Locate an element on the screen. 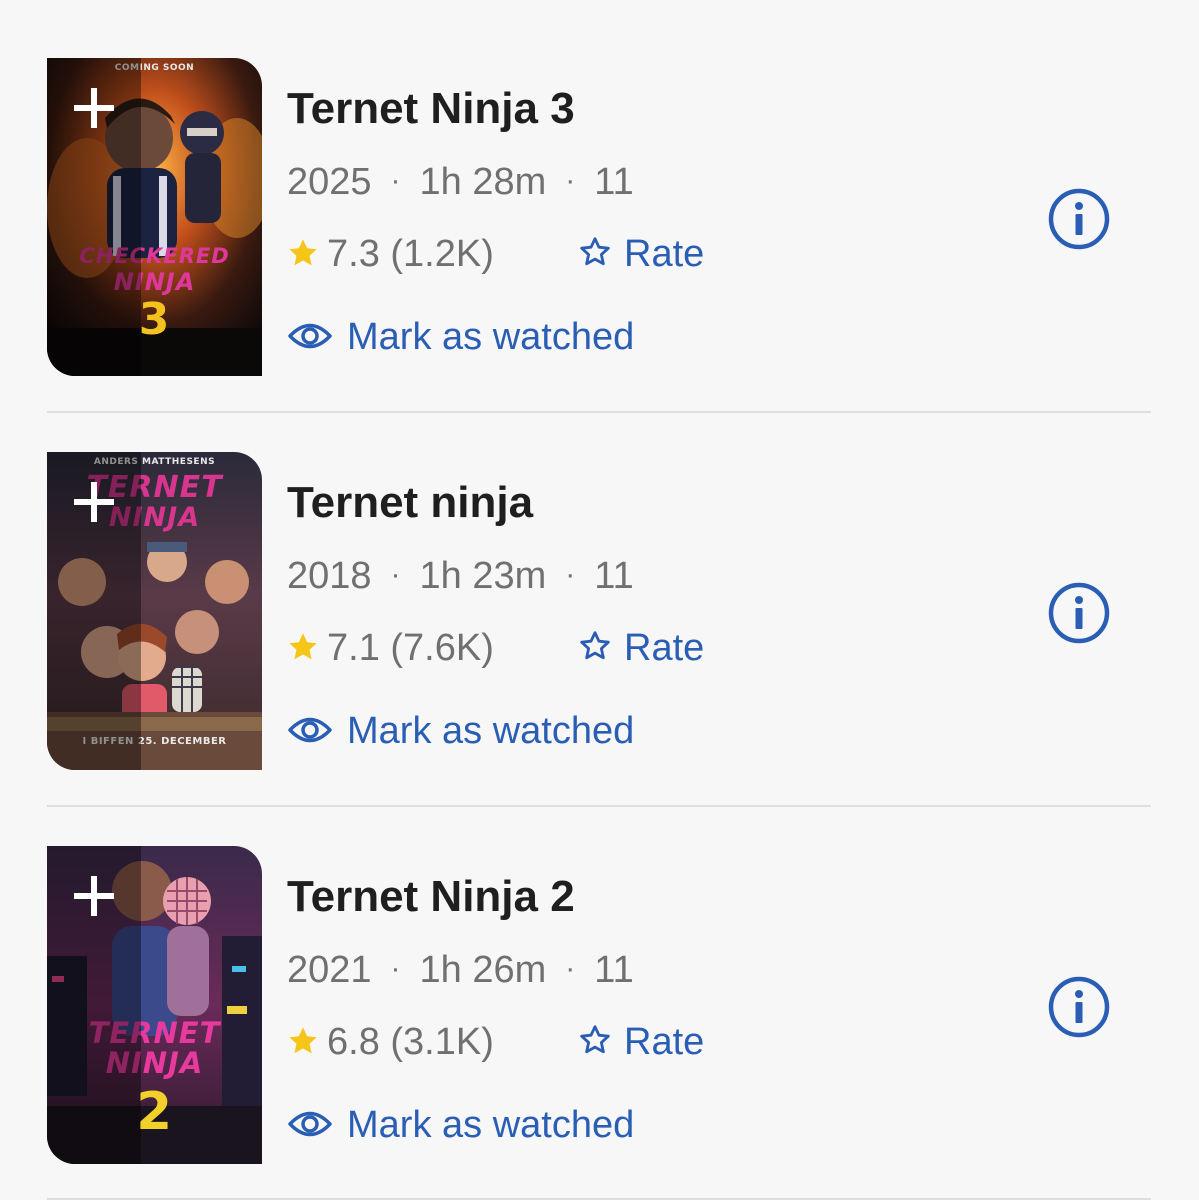  movie-poster: TERNET NINJA 2 is located at coordinates (154, 1005).